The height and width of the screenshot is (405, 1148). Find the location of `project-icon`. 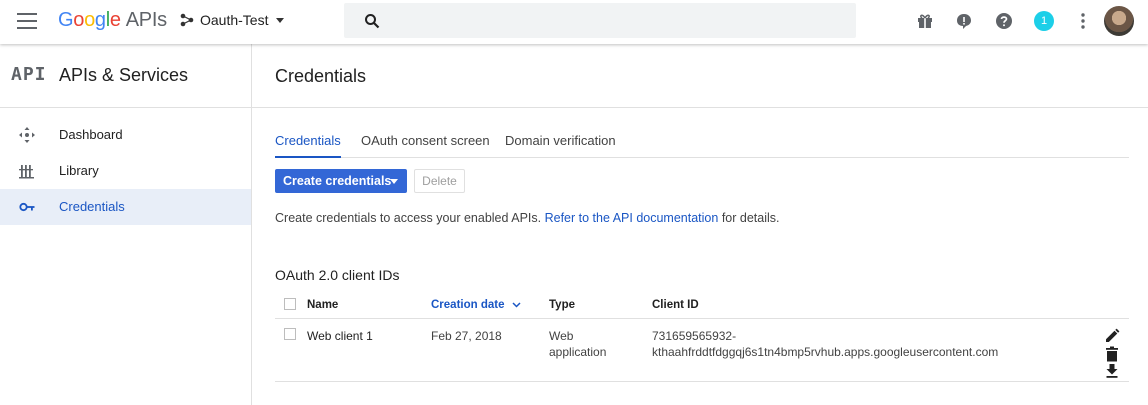

project-icon is located at coordinates (187, 20).